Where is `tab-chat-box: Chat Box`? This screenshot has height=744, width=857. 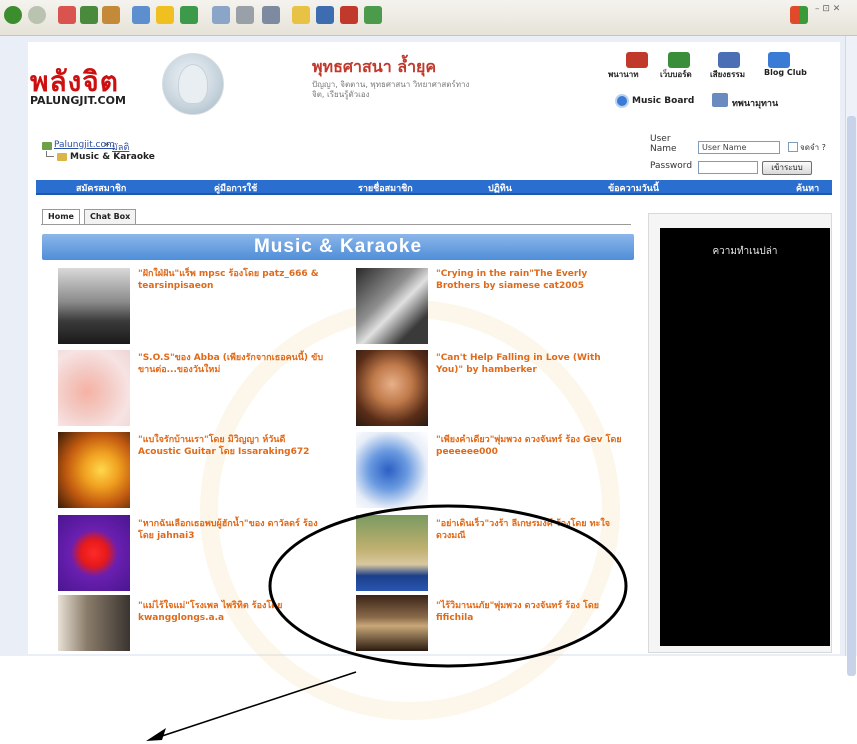 tab-chat-box: Chat Box is located at coordinates (110, 216).